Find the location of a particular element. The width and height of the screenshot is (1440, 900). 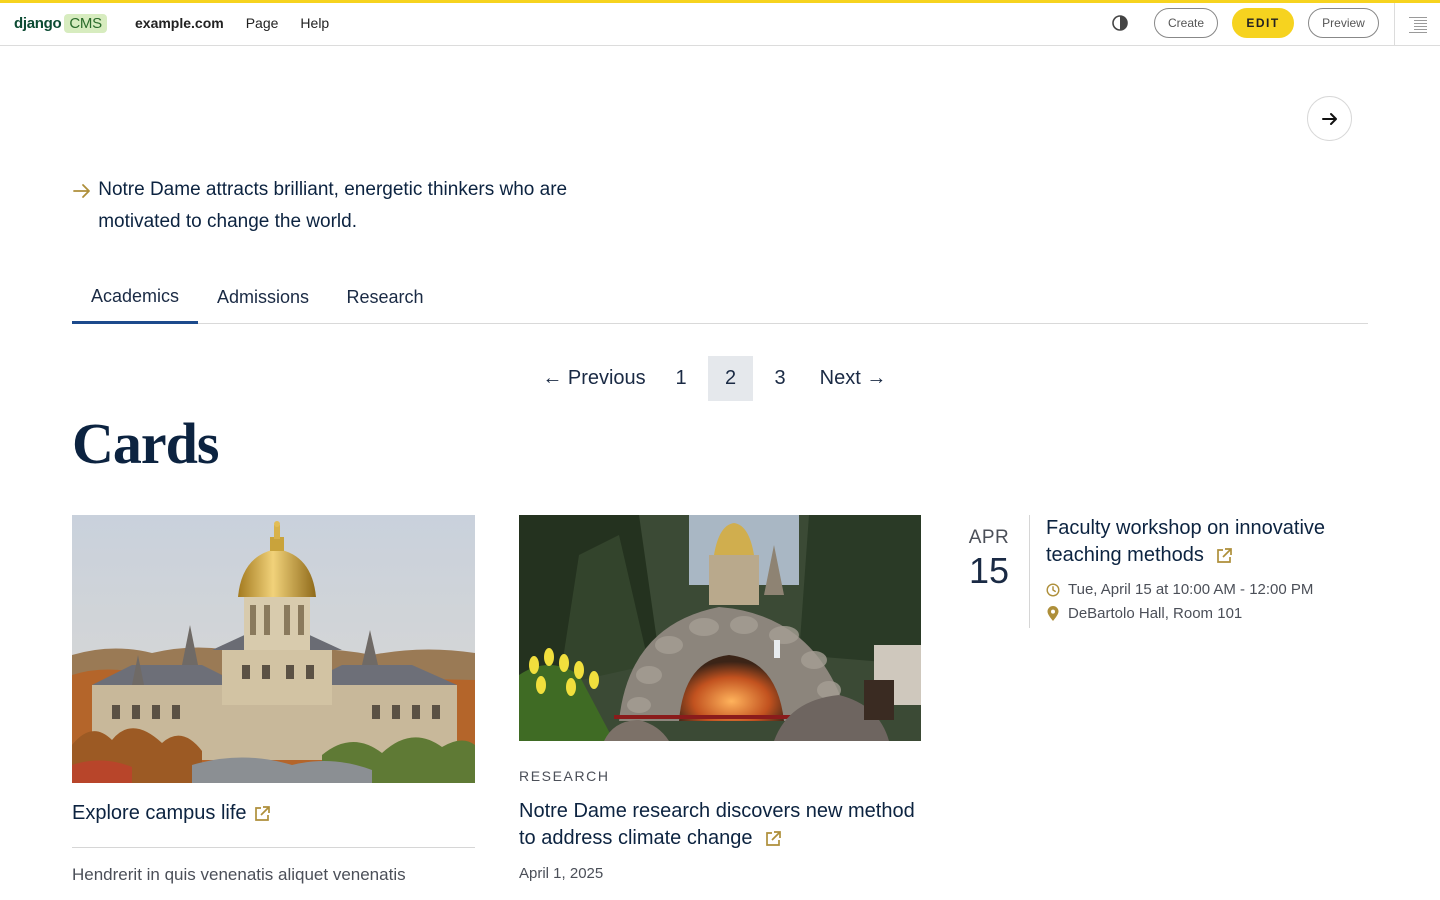

campus-golden-dome-photo is located at coordinates (273, 649).